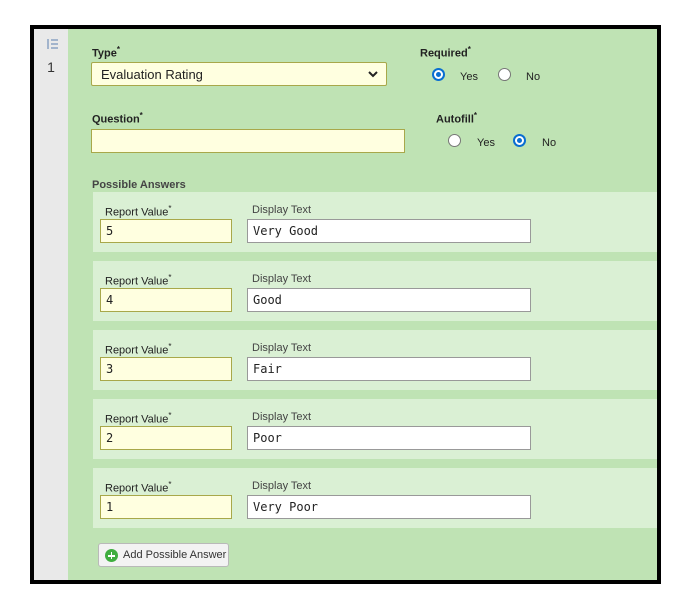 The height and width of the screenshot is (604, 699). Describe the element at coordinates (373, 74) in the screenshot. I see `chevron-down-icon` at that location.